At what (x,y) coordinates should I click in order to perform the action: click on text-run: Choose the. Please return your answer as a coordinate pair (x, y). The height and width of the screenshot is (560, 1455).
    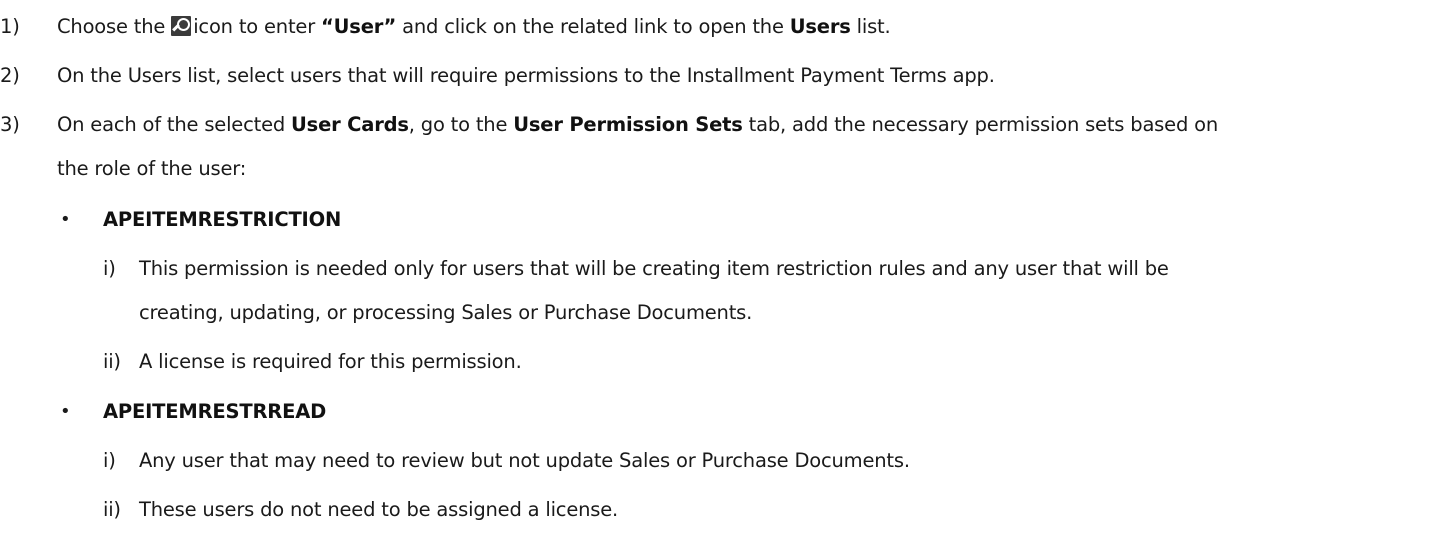
    Looking at the image, I should click on (111, 26).